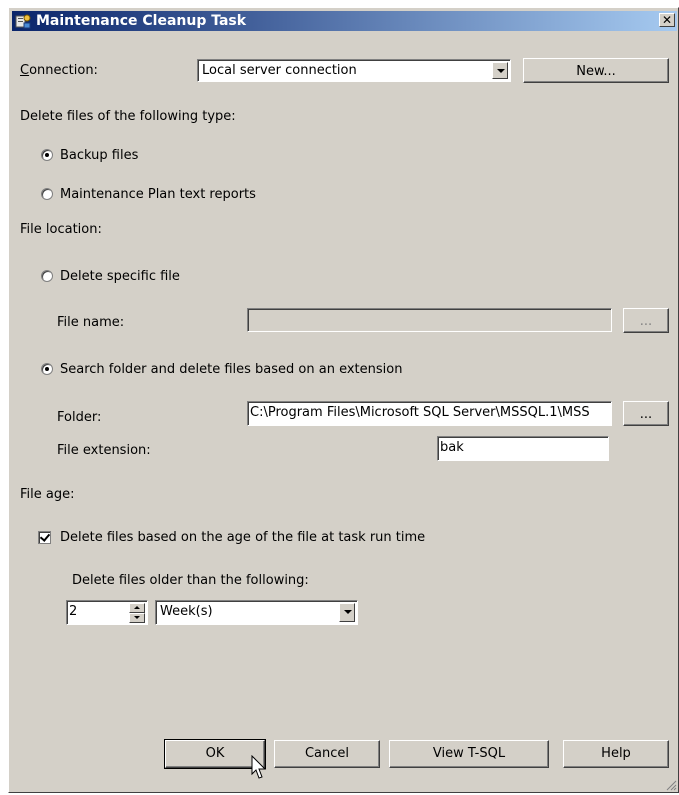 The width and height of the screenshot is (679, 795). I want to click on cancel-button: Cancel, so click(327, 754).